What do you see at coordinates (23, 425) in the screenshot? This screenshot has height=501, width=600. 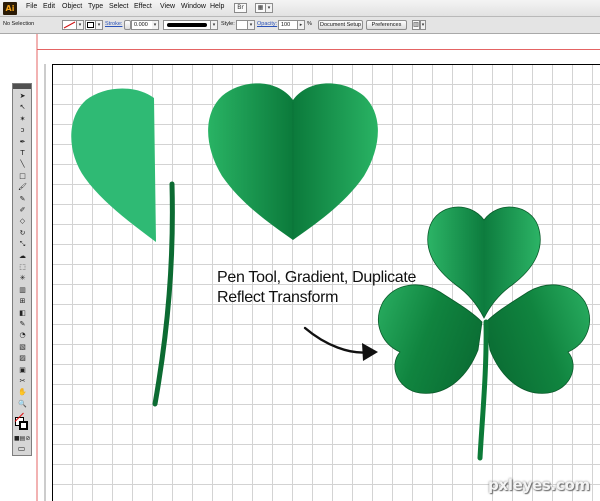 I see `stroke-swatch-icon` at bounding box center [23, 425].